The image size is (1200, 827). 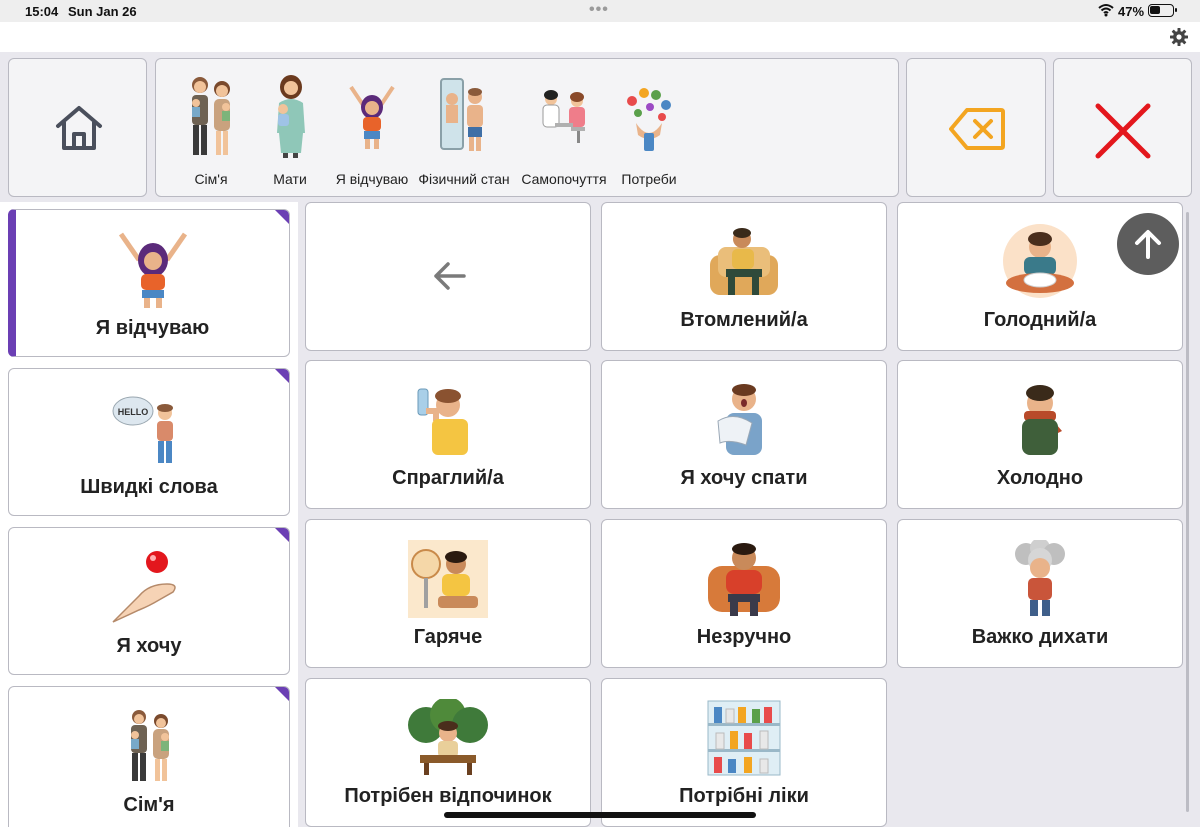 I want to click on mother-icon, so click(x=291, y=116).